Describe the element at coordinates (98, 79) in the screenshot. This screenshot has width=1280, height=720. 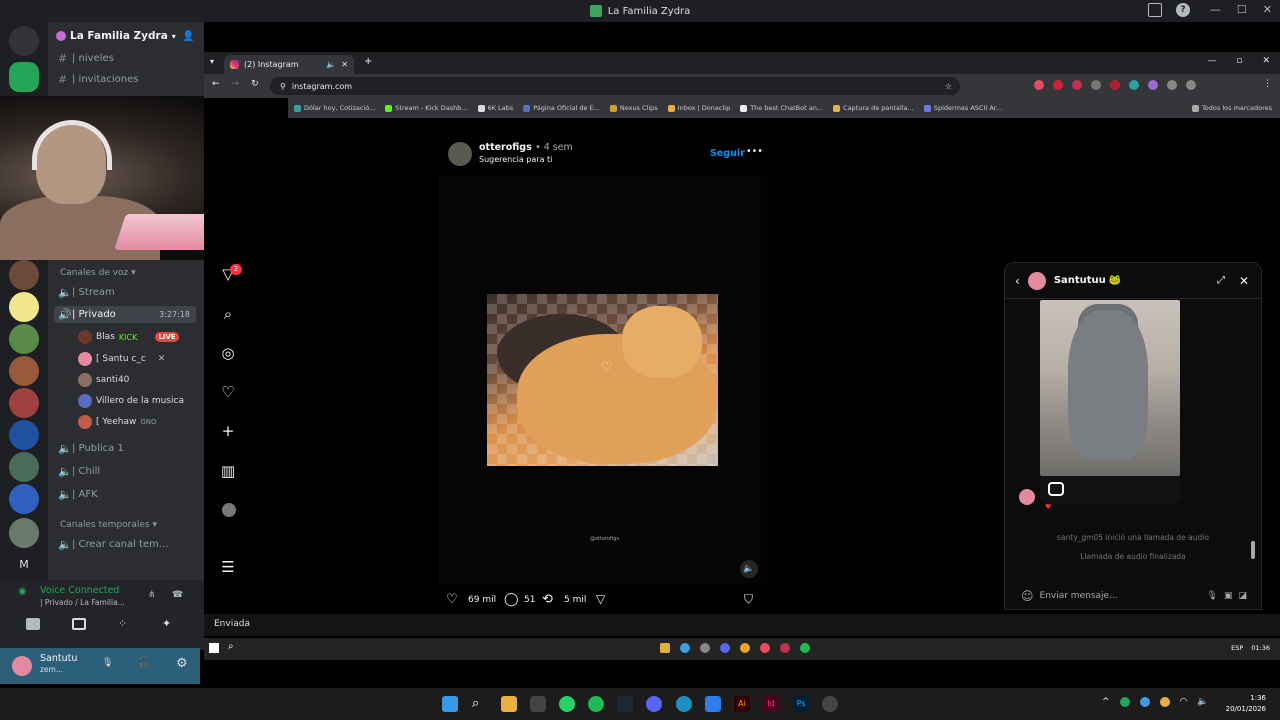
I see `channel-invitaciones: # | invitaciones` at that location.